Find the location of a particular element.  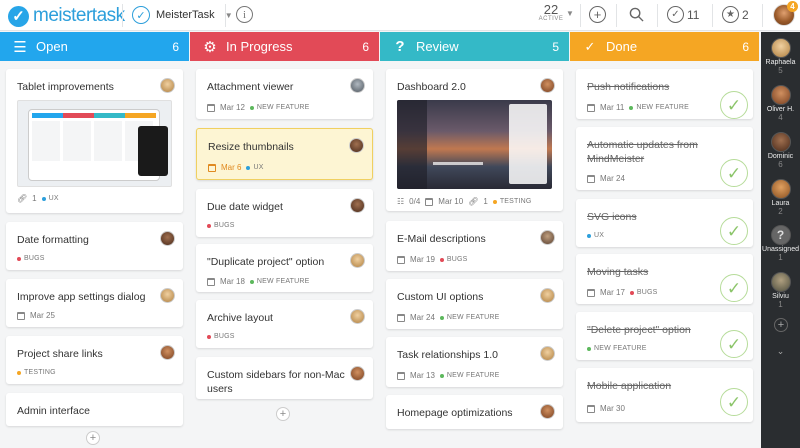

column-header-review: ? Review 5 is located at coordinates (474, 46).